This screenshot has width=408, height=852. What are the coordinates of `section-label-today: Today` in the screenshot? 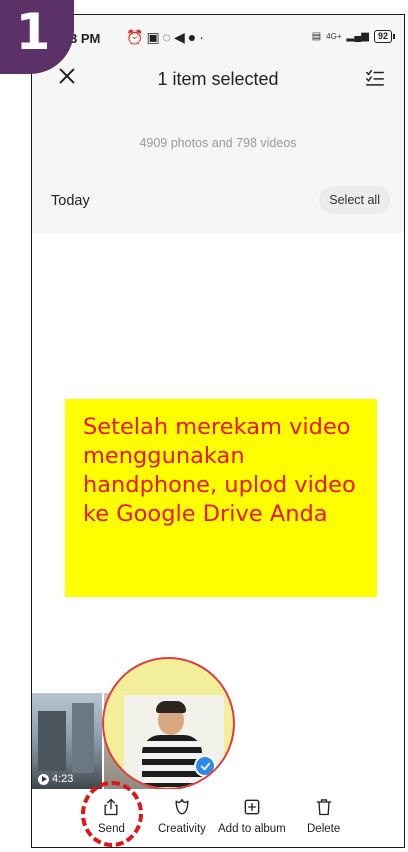 It's located at (70, 201).